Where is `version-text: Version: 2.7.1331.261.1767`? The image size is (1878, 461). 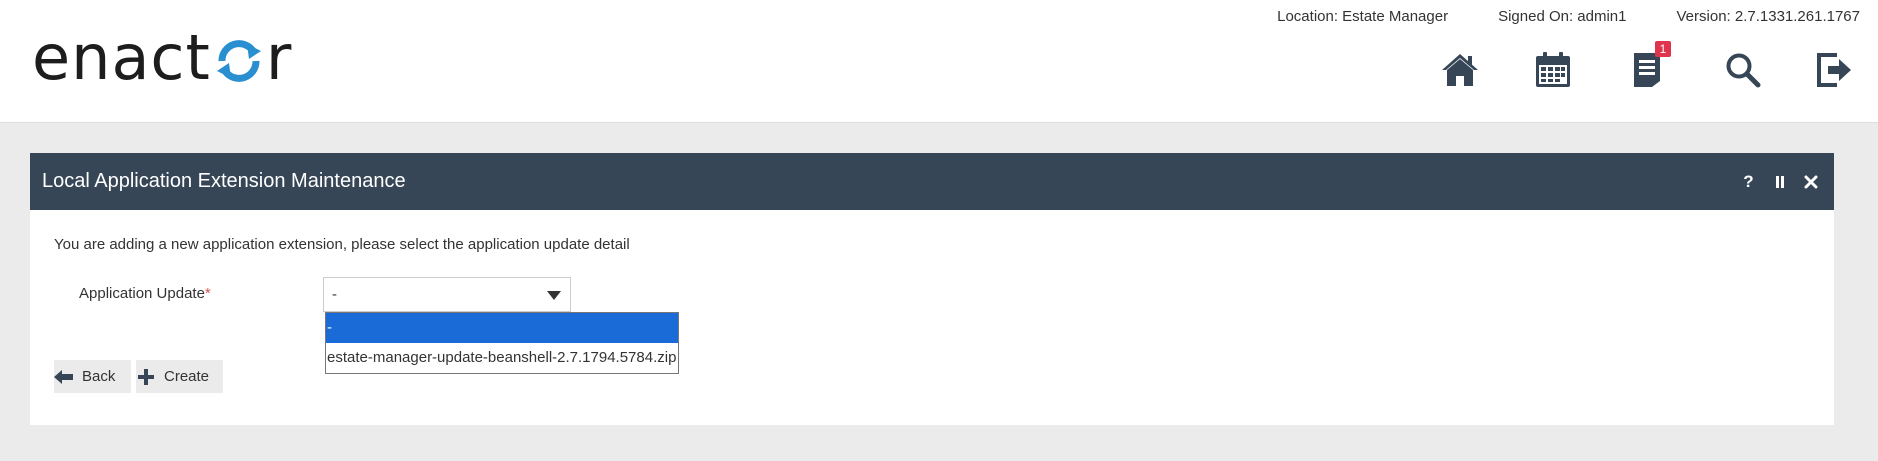
version-text: Version: 2.7.1331.261.1767 is located at coordinates (1768, 16).